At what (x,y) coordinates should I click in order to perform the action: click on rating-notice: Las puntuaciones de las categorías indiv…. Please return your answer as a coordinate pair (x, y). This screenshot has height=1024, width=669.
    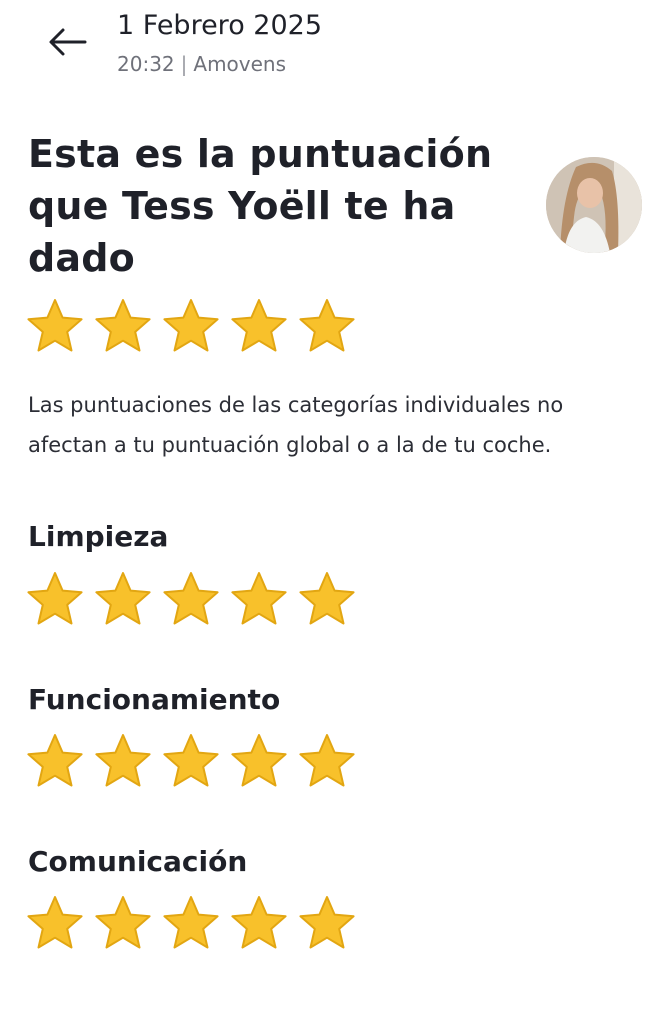
    Looking at the image, I should click on (296, 425).